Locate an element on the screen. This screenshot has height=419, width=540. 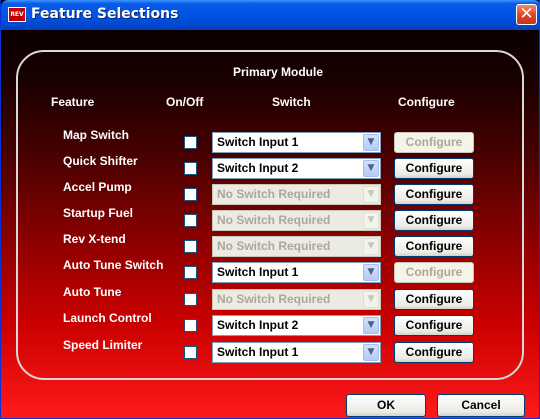
feature-row: Rev X-tend No Switch Required ▼ Configure is located at coordinates (270, 245).